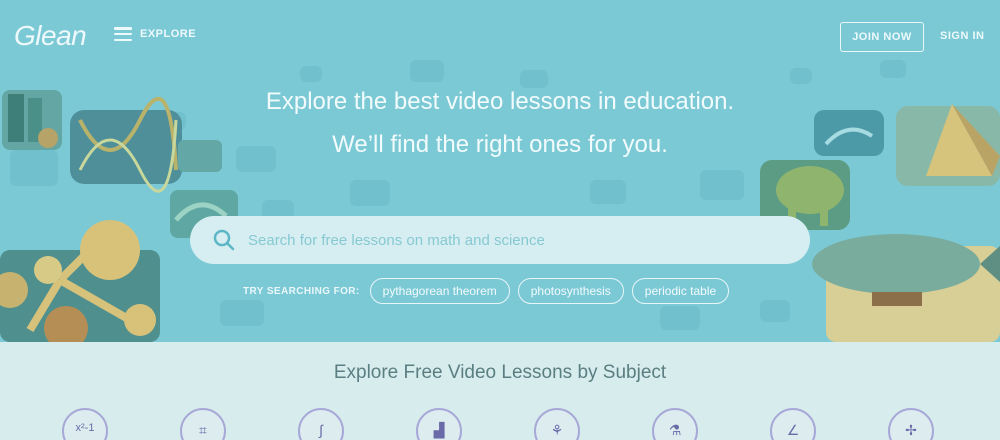  What do you see at coordinates (508, 240) in the screenshot?
I see `search-input` at bounding box center [508, 240].